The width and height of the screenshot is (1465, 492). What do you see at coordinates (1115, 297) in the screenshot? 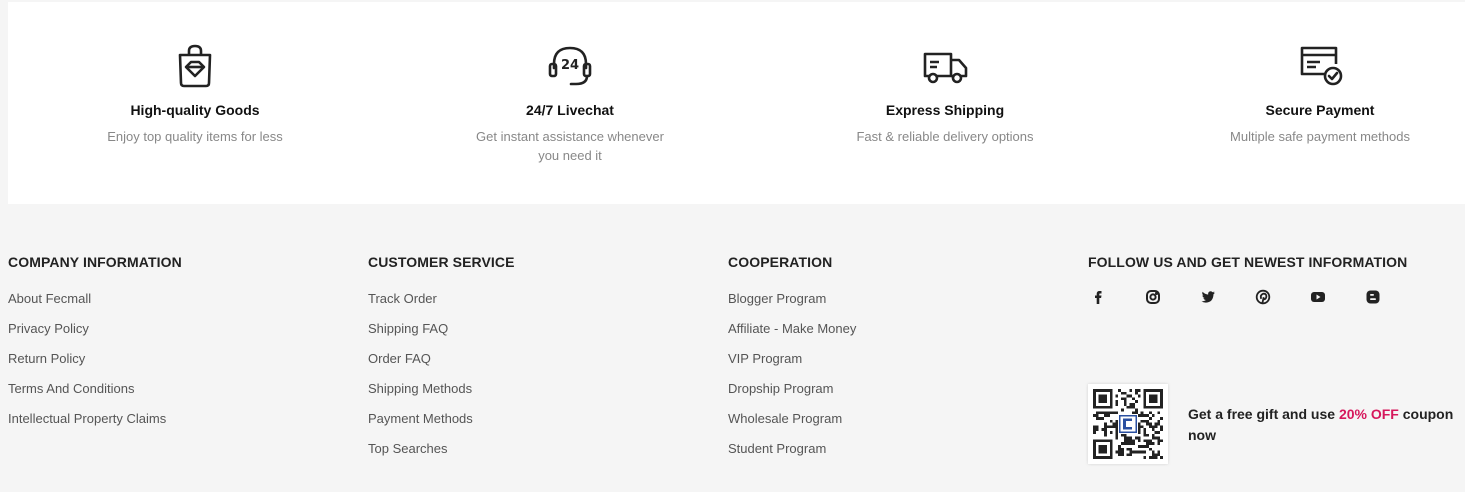
I see `facebook-icon` at bounding box center [1115, 297].